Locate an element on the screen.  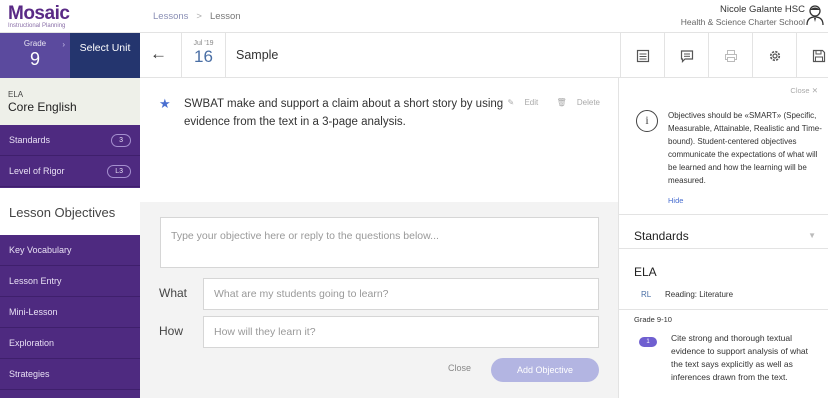
date-day: 16 is located at coordinates (203, 56).